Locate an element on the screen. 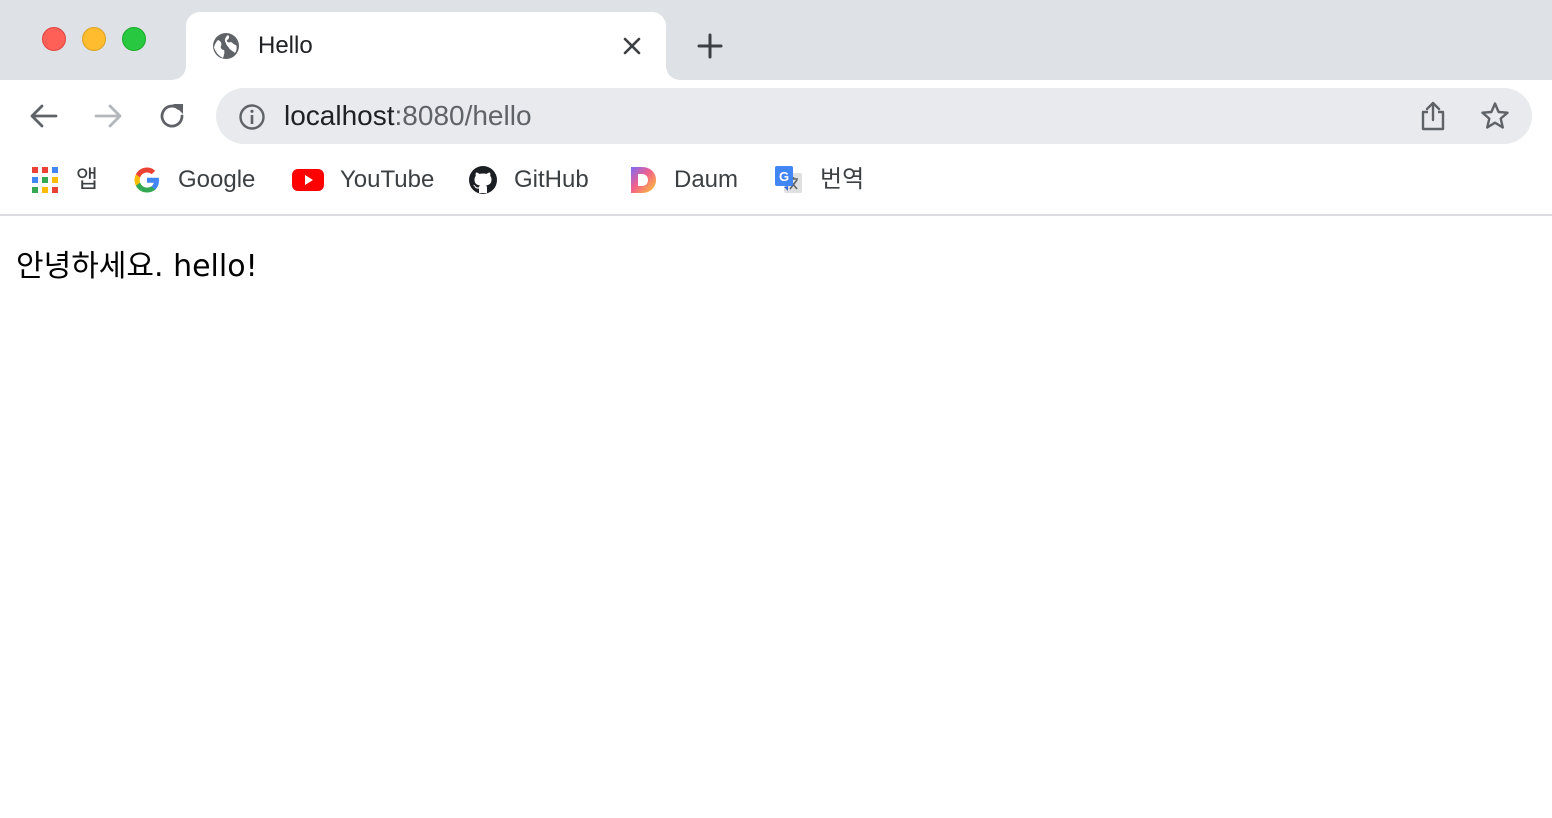 The height and width of the screenshot is (818, 1552). tab-strip: Hello is located at coordinates (776, 40).